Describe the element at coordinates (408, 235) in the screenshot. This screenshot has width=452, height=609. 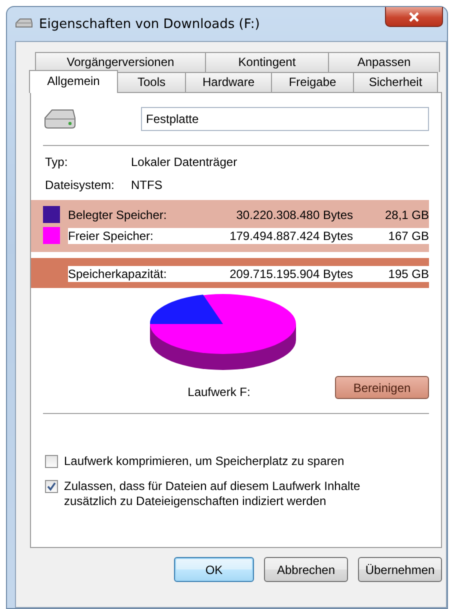
I see `size-value: 167 GB` at that location.